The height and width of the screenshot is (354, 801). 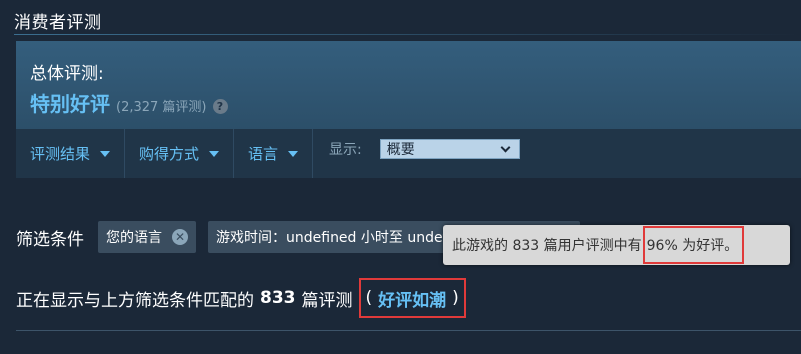 What do you see at coordinates (220, 106) in the screenshot?
I see `question-mark-icon: ?` at bounding box center [220, 106].